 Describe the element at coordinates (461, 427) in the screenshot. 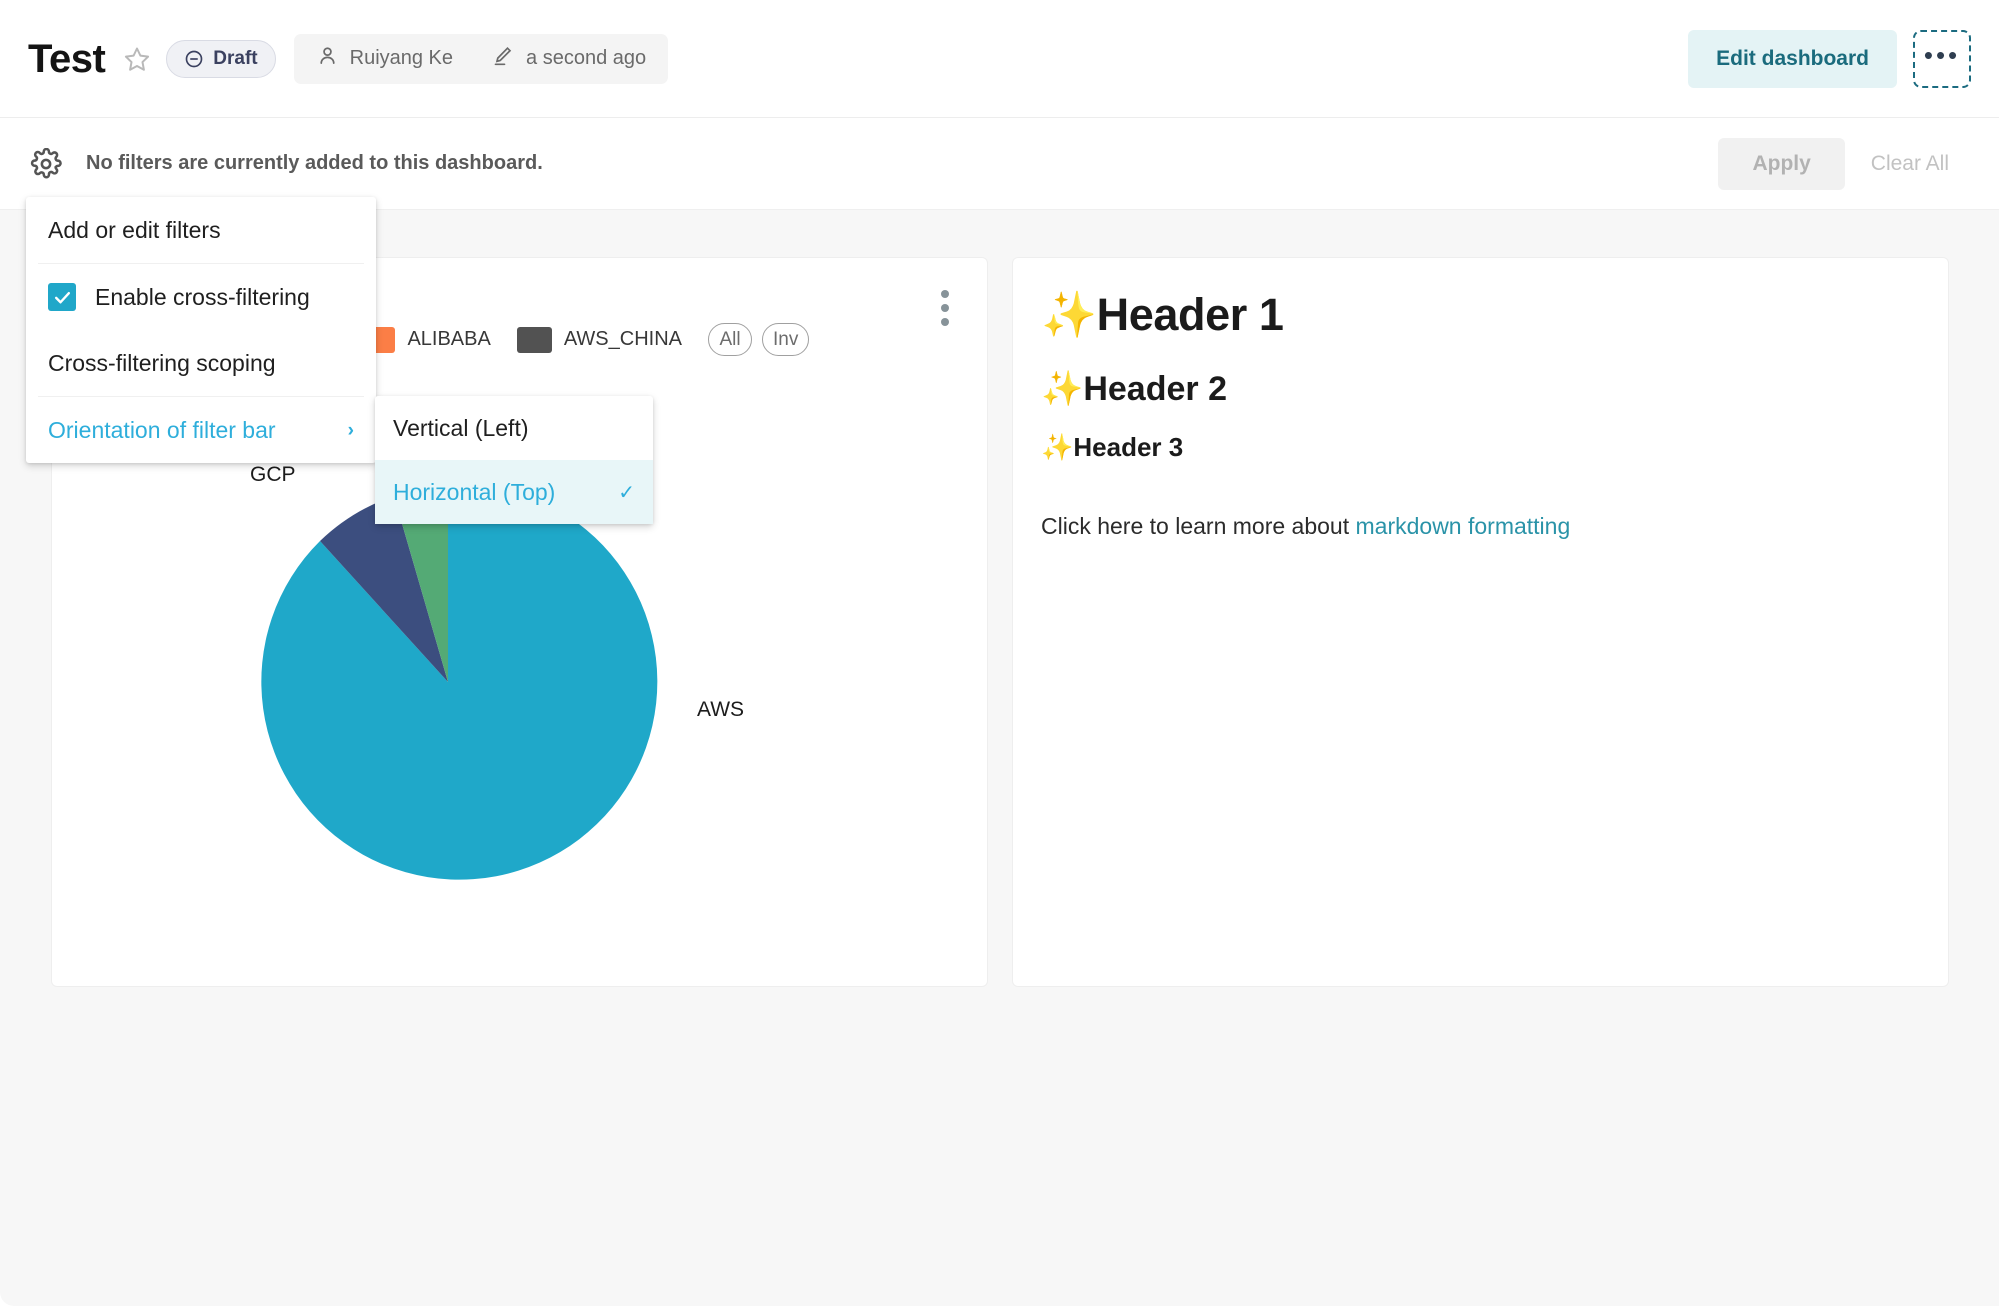

I see `submenu-item-label: Vertical (Left)` at that location.